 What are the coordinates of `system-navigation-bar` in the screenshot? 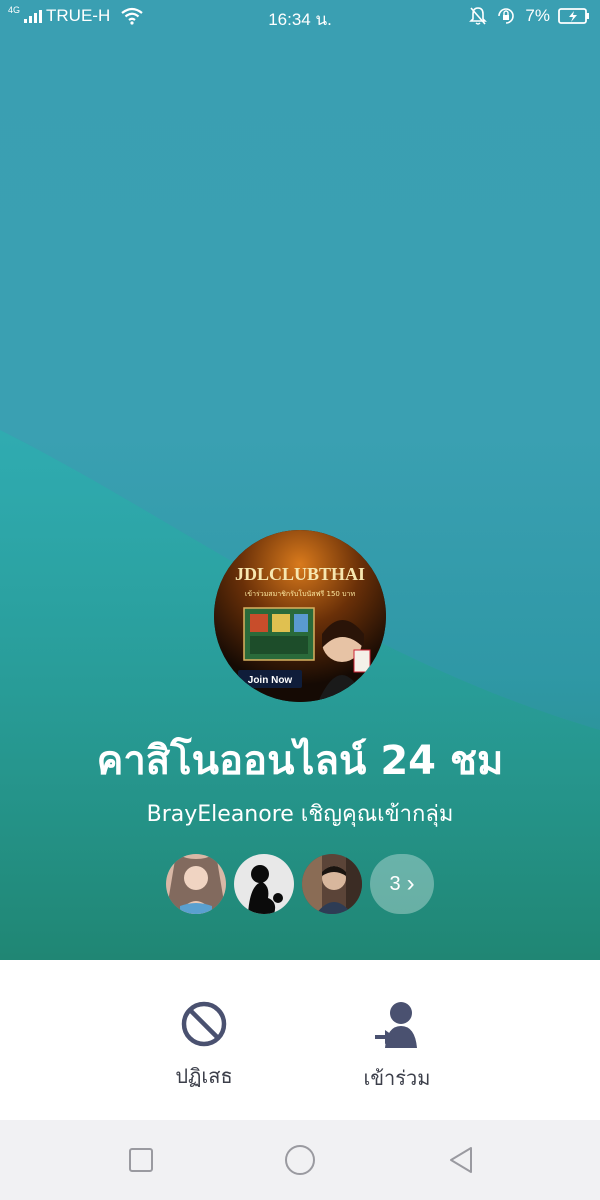 It's located at (300, 1160).